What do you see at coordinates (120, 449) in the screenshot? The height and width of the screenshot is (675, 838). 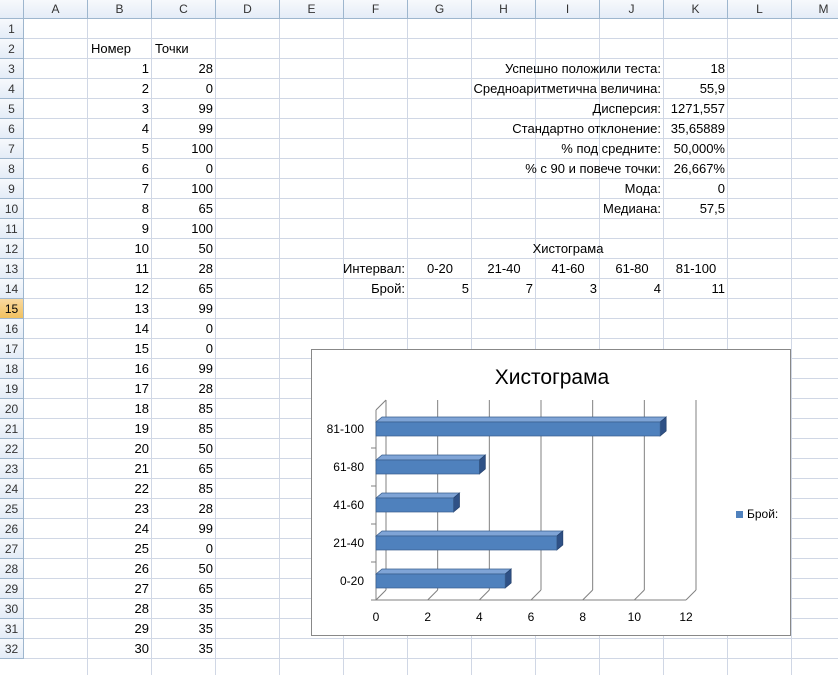 I see `number-cell: 20` at bounding box center [120, 449].